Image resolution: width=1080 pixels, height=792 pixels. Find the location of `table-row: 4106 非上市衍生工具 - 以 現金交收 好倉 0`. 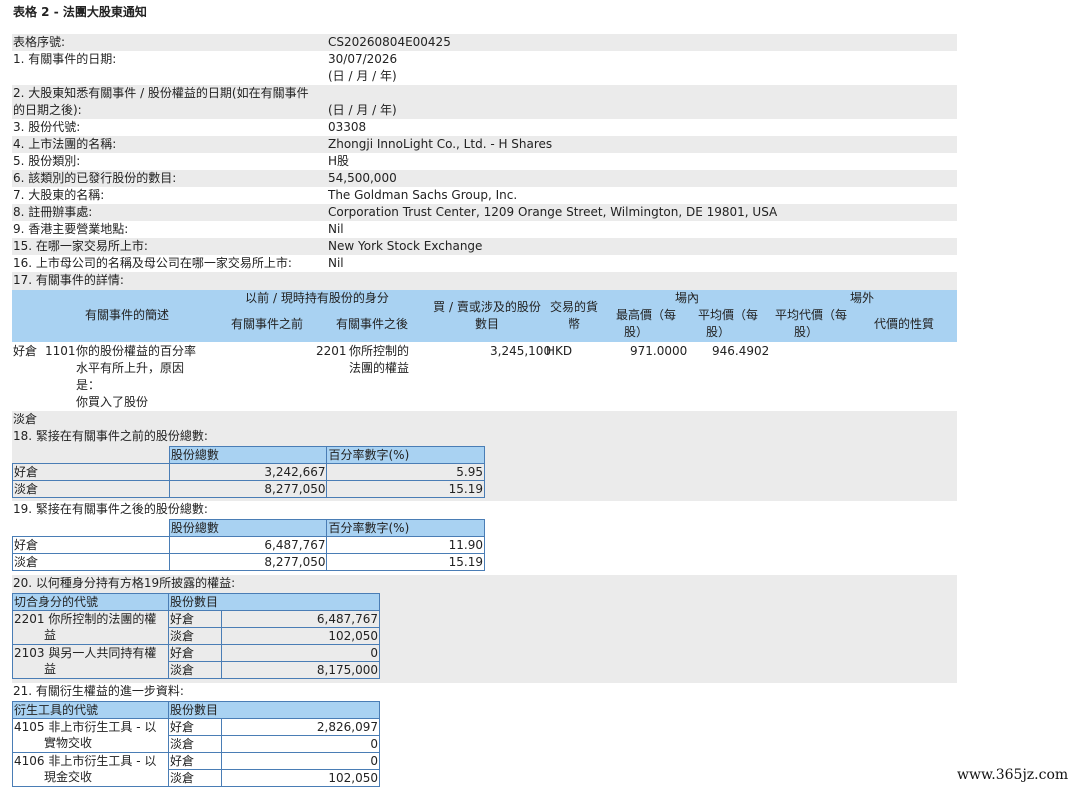

table-row: 4106 非上市衍生工具 - 以 現金交收 好倉 0 is located at coordinates (196, 769).